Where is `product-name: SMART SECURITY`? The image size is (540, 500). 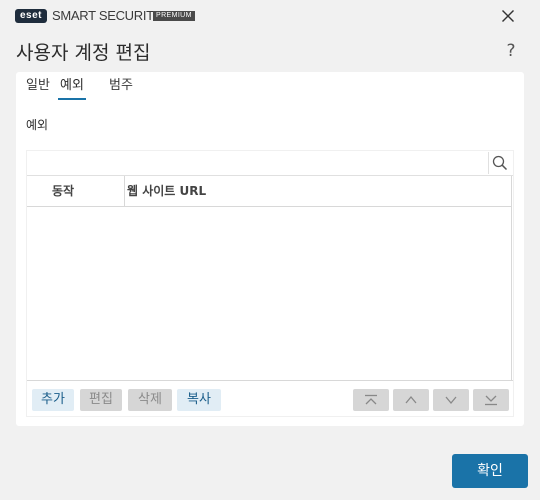
product-name: SMART SECURITY is located at coordinates (107, 15).